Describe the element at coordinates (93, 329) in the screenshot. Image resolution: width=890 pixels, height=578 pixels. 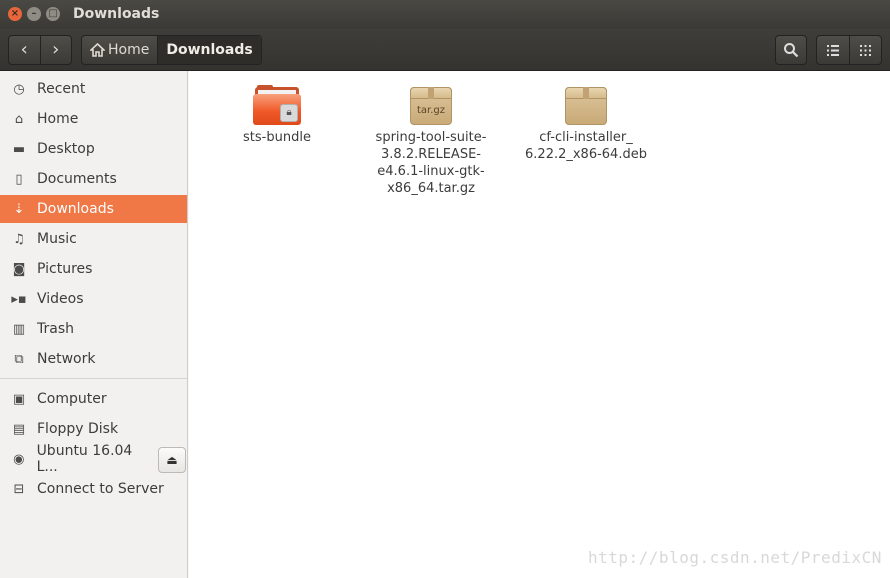
I see `sidebar-item-trash: ▥ Trash` at that location.